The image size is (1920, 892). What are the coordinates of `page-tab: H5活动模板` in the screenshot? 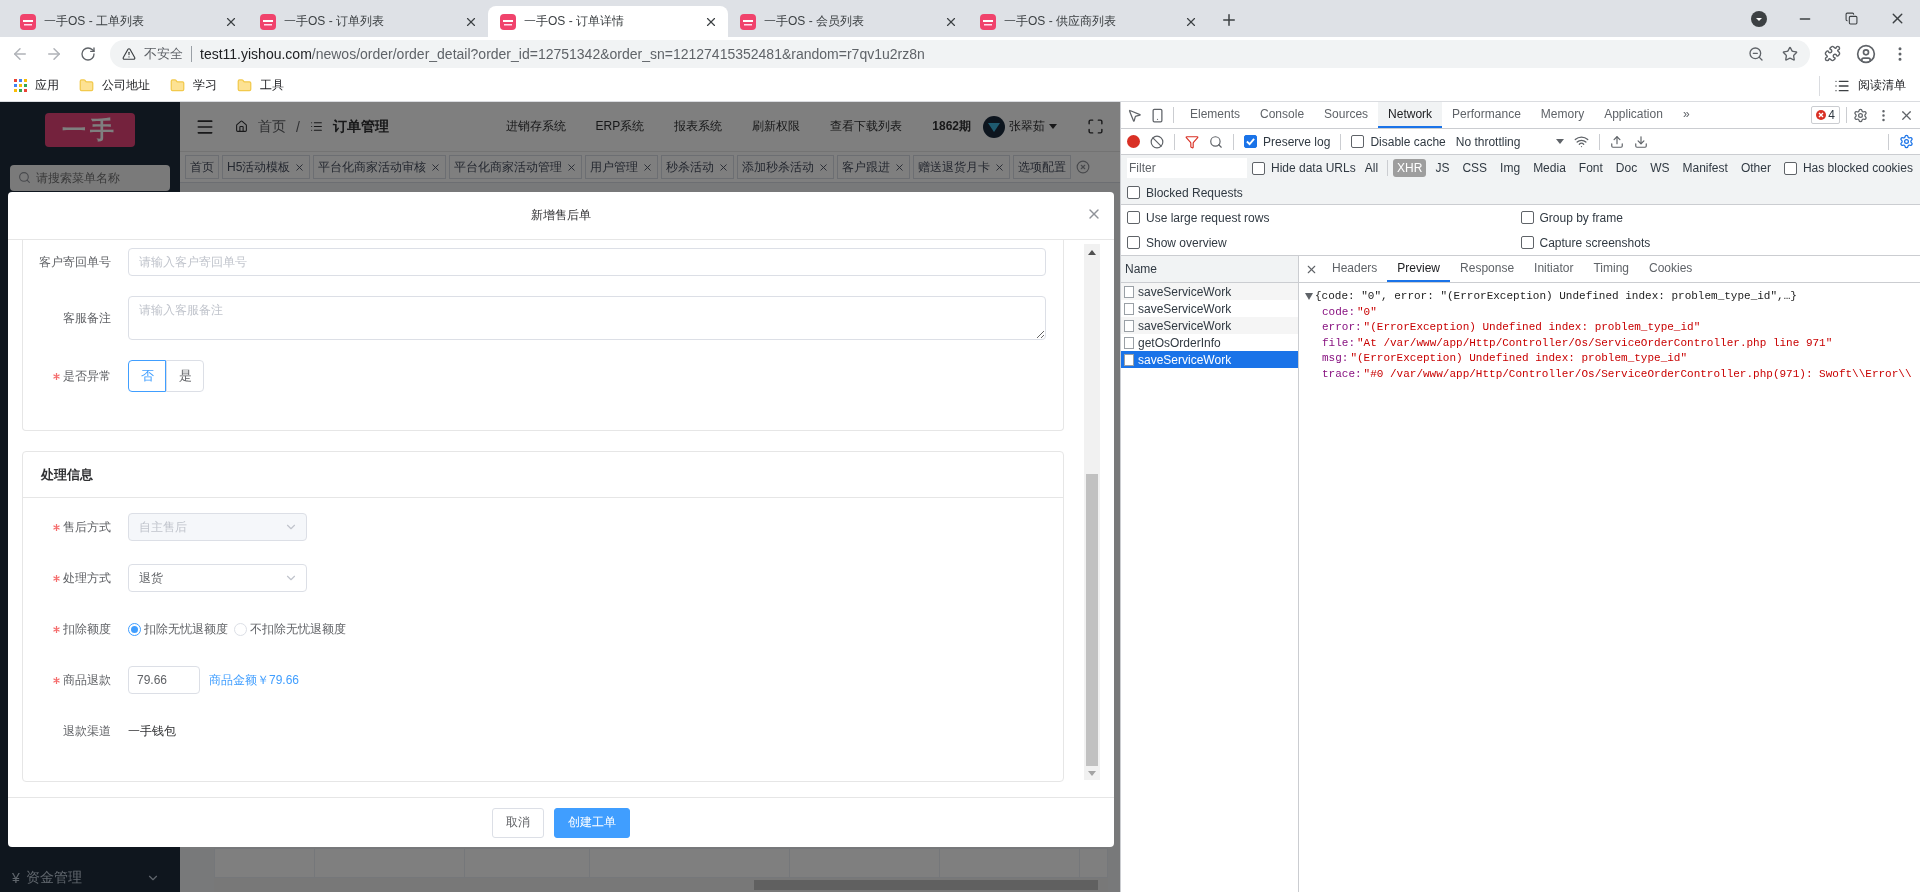 It's located at (266, 167).